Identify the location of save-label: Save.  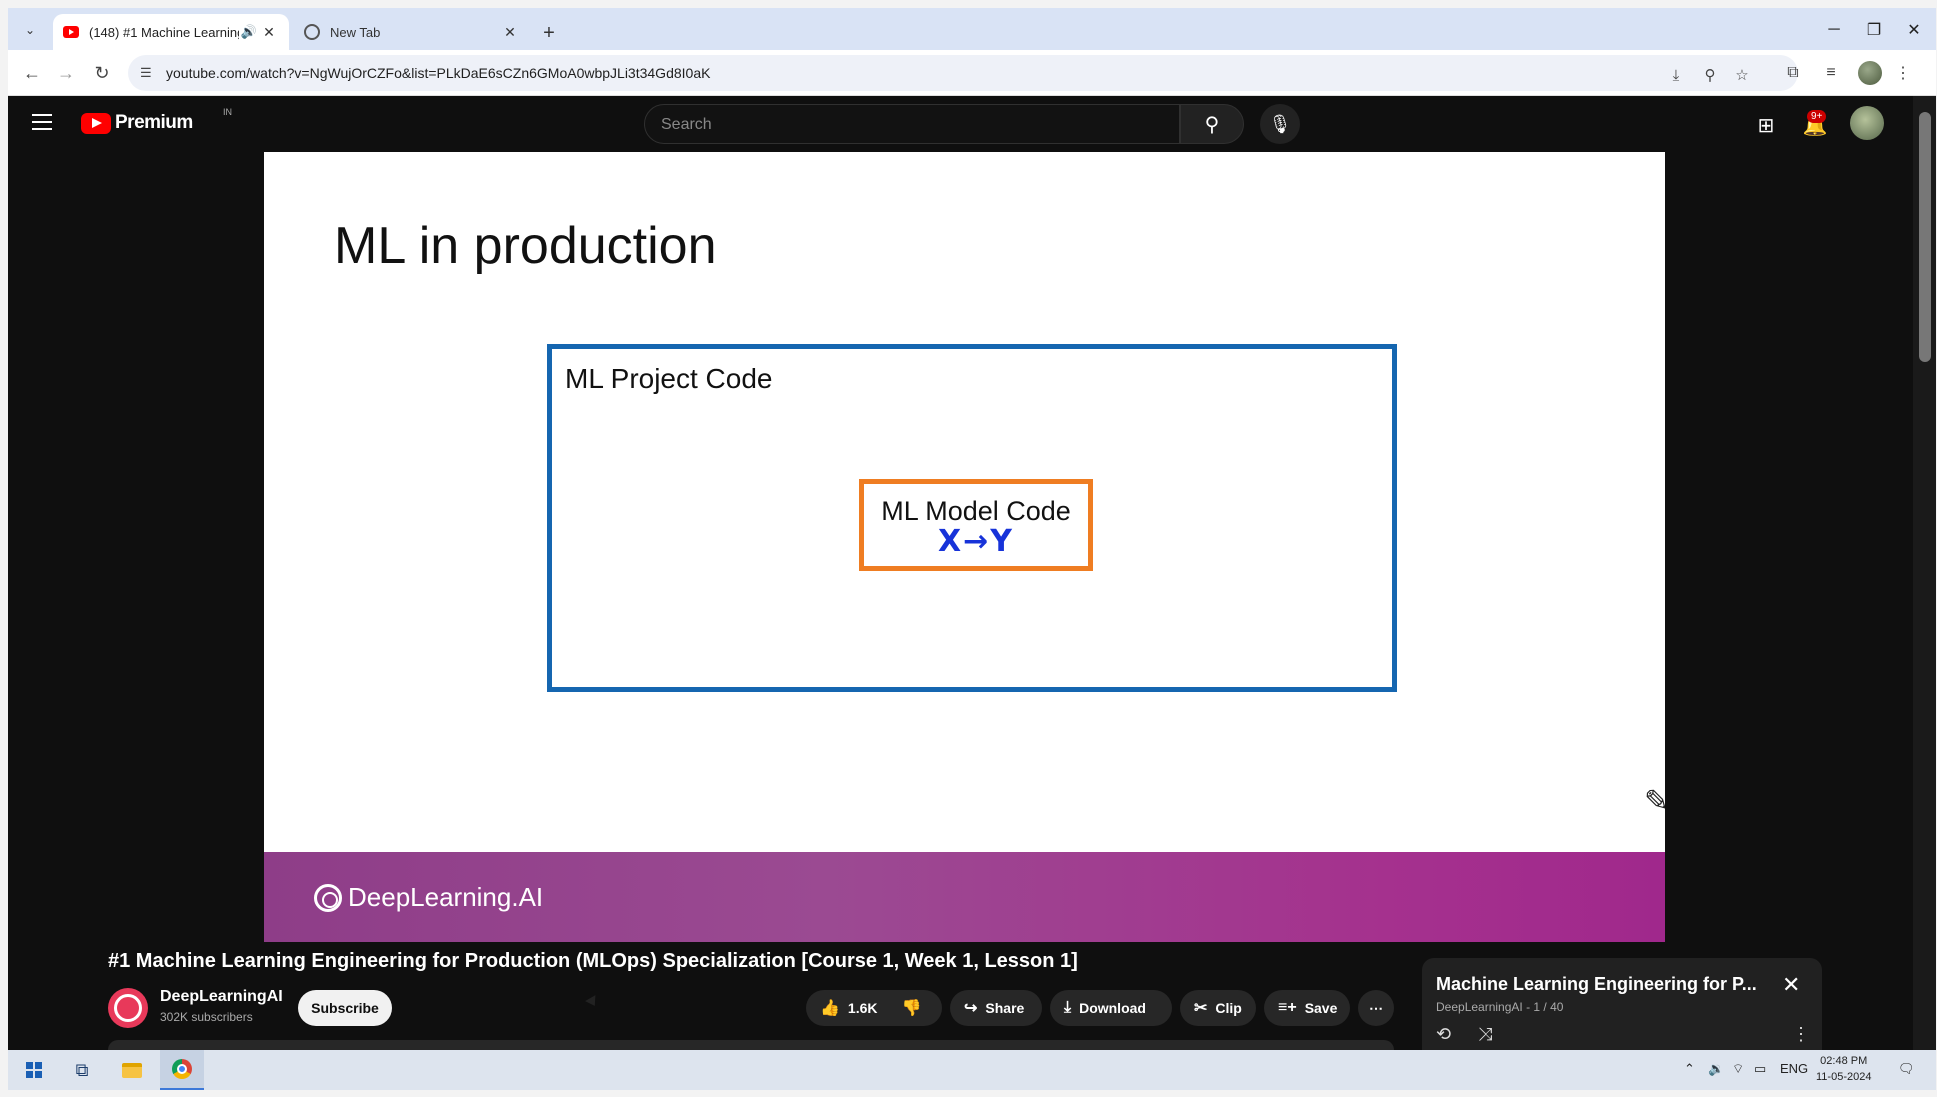
(1321, 1008).